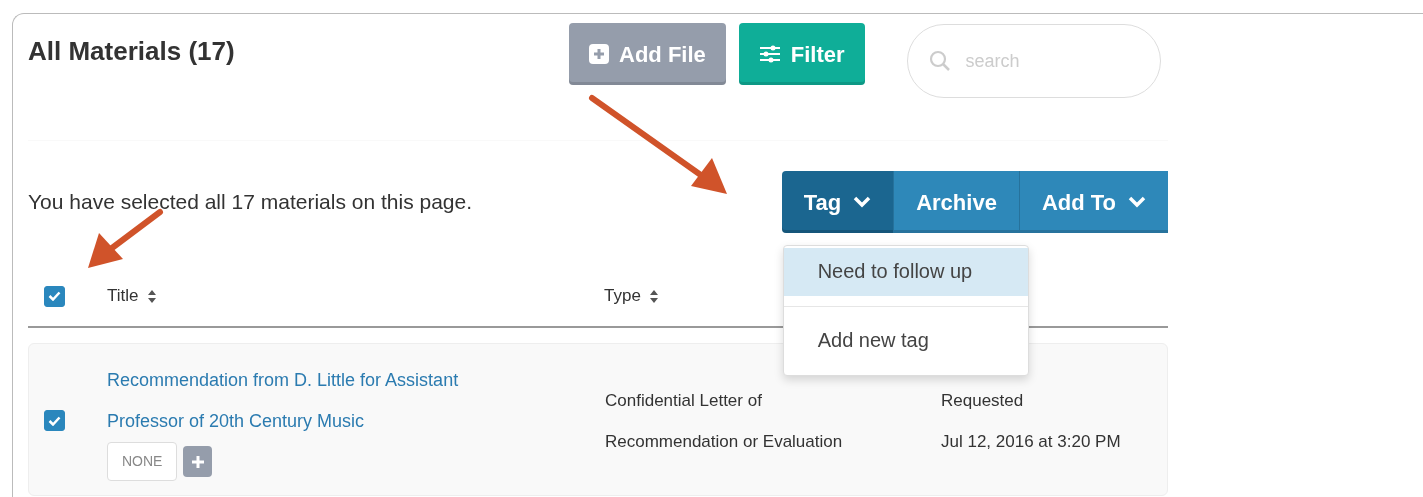 Image resolution: width=1423 pixels, height=497 pixels. Describe the element at coordinates (622, 296) in the screenshot. I see `column-header: Type` at that location.